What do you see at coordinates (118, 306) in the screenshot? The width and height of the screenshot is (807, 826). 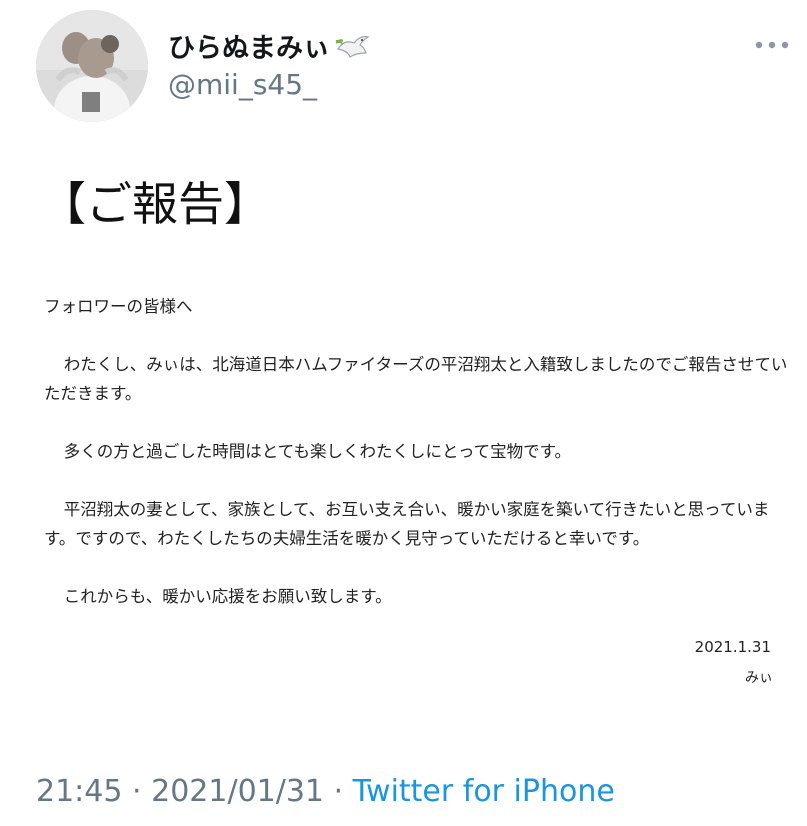 I see `letter-greeting: フォロワーの皆様へ` at bounding box center [118, 306].